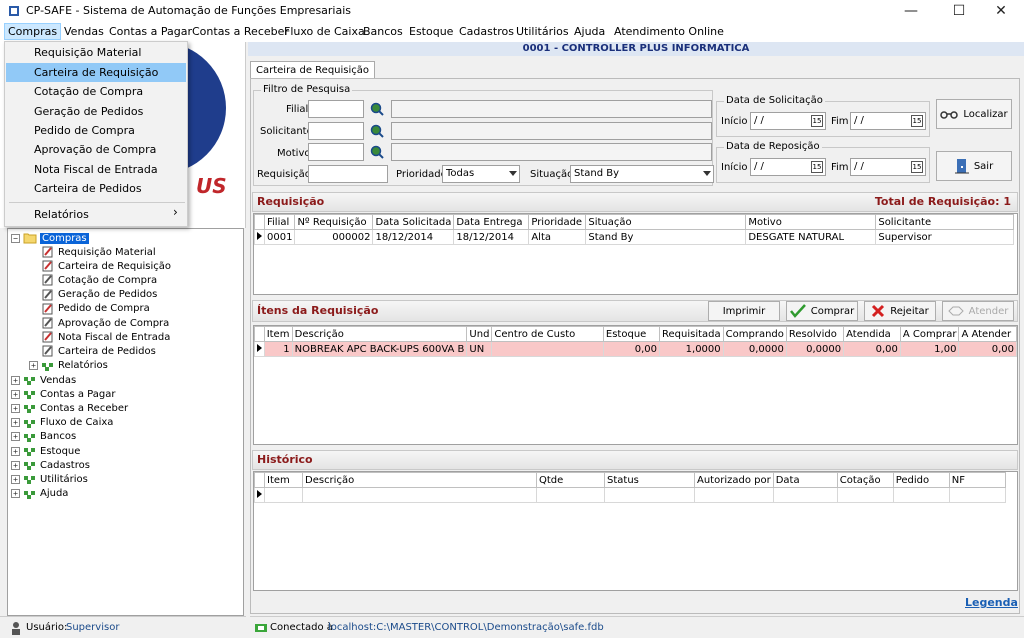 The image size is (1024, 638). Describe the element at coordinates (911, 11) in the screenshot. I see `minimize-button: —` at that location.